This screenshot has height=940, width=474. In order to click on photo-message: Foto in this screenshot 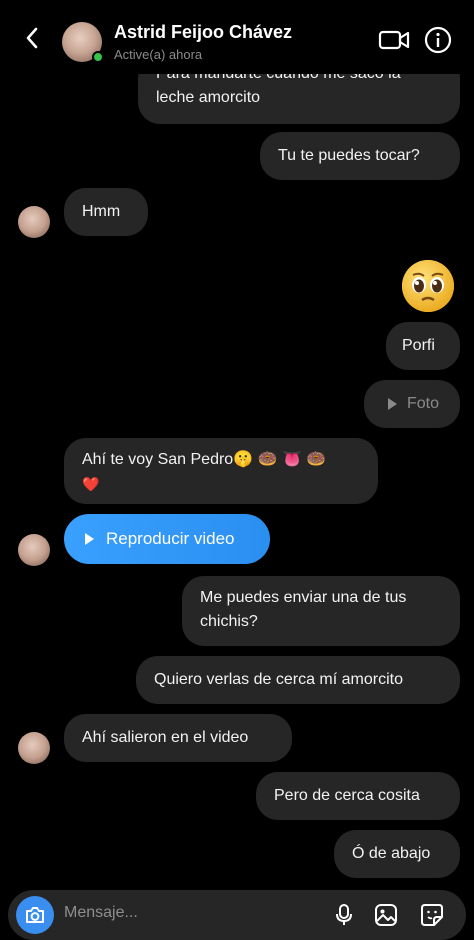, I will do `click(412, 404)`.